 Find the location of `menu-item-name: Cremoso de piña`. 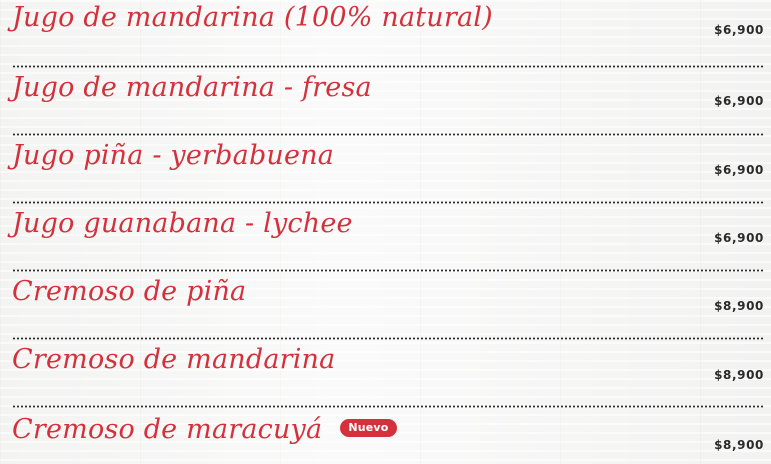

menu-item-name: Cremoso de piña is located at coordinates (129, 291).